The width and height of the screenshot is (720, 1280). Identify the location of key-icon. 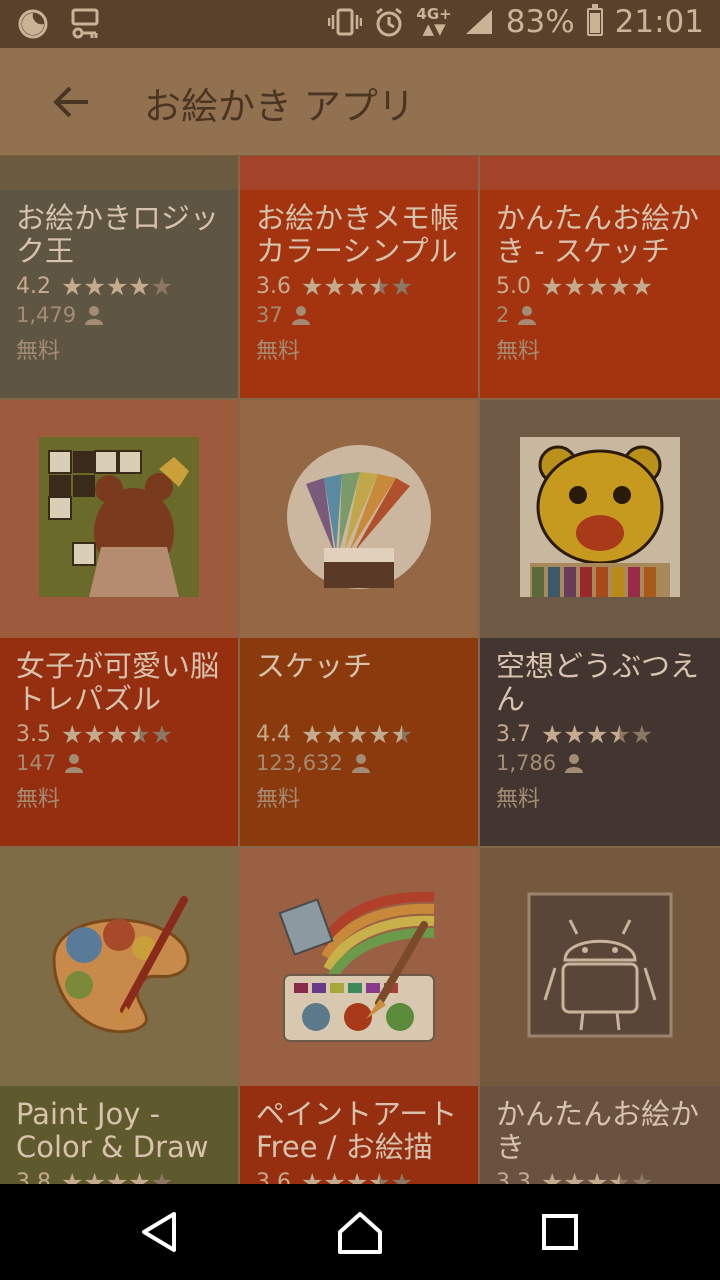
(85, 23).